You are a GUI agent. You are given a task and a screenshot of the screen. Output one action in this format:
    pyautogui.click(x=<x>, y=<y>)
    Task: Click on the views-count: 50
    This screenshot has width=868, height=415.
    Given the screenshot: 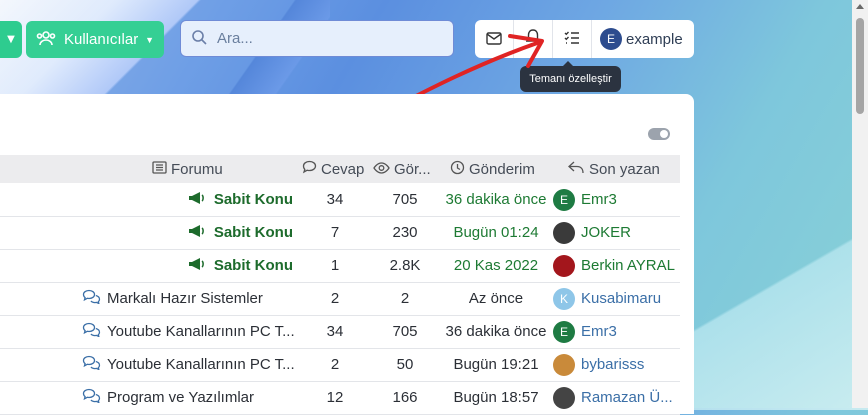 What is the action you would take?
    pyautogui.click(x=405, y=364)
    